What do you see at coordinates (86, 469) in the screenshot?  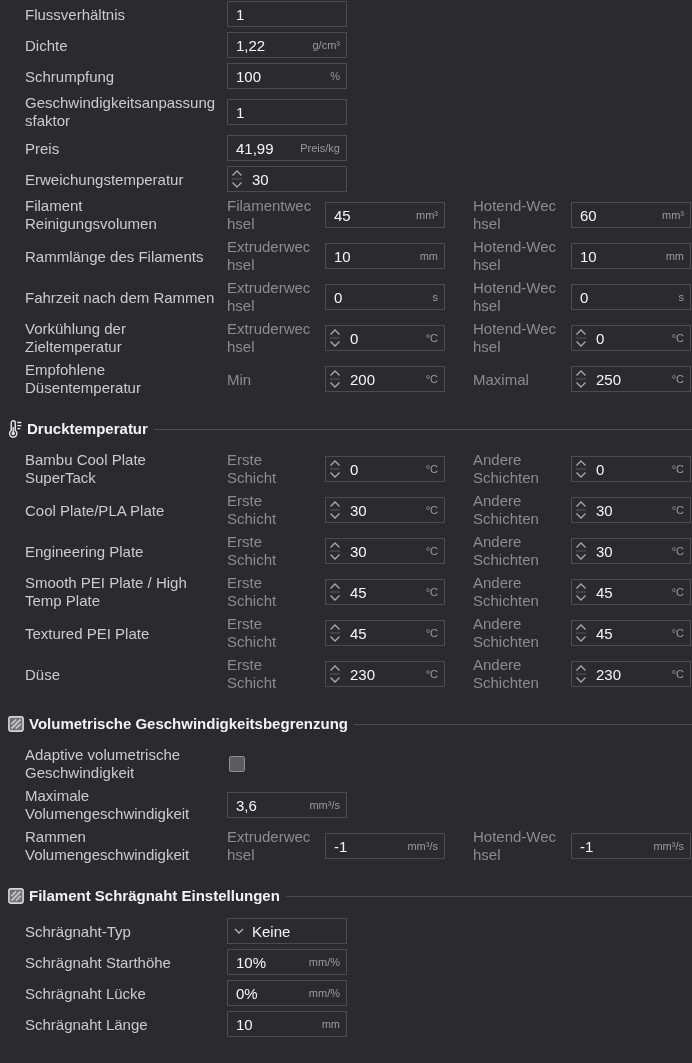 I see `field-label: Bambu Cool Plate SuperTack` at bounding box center [86, 469].